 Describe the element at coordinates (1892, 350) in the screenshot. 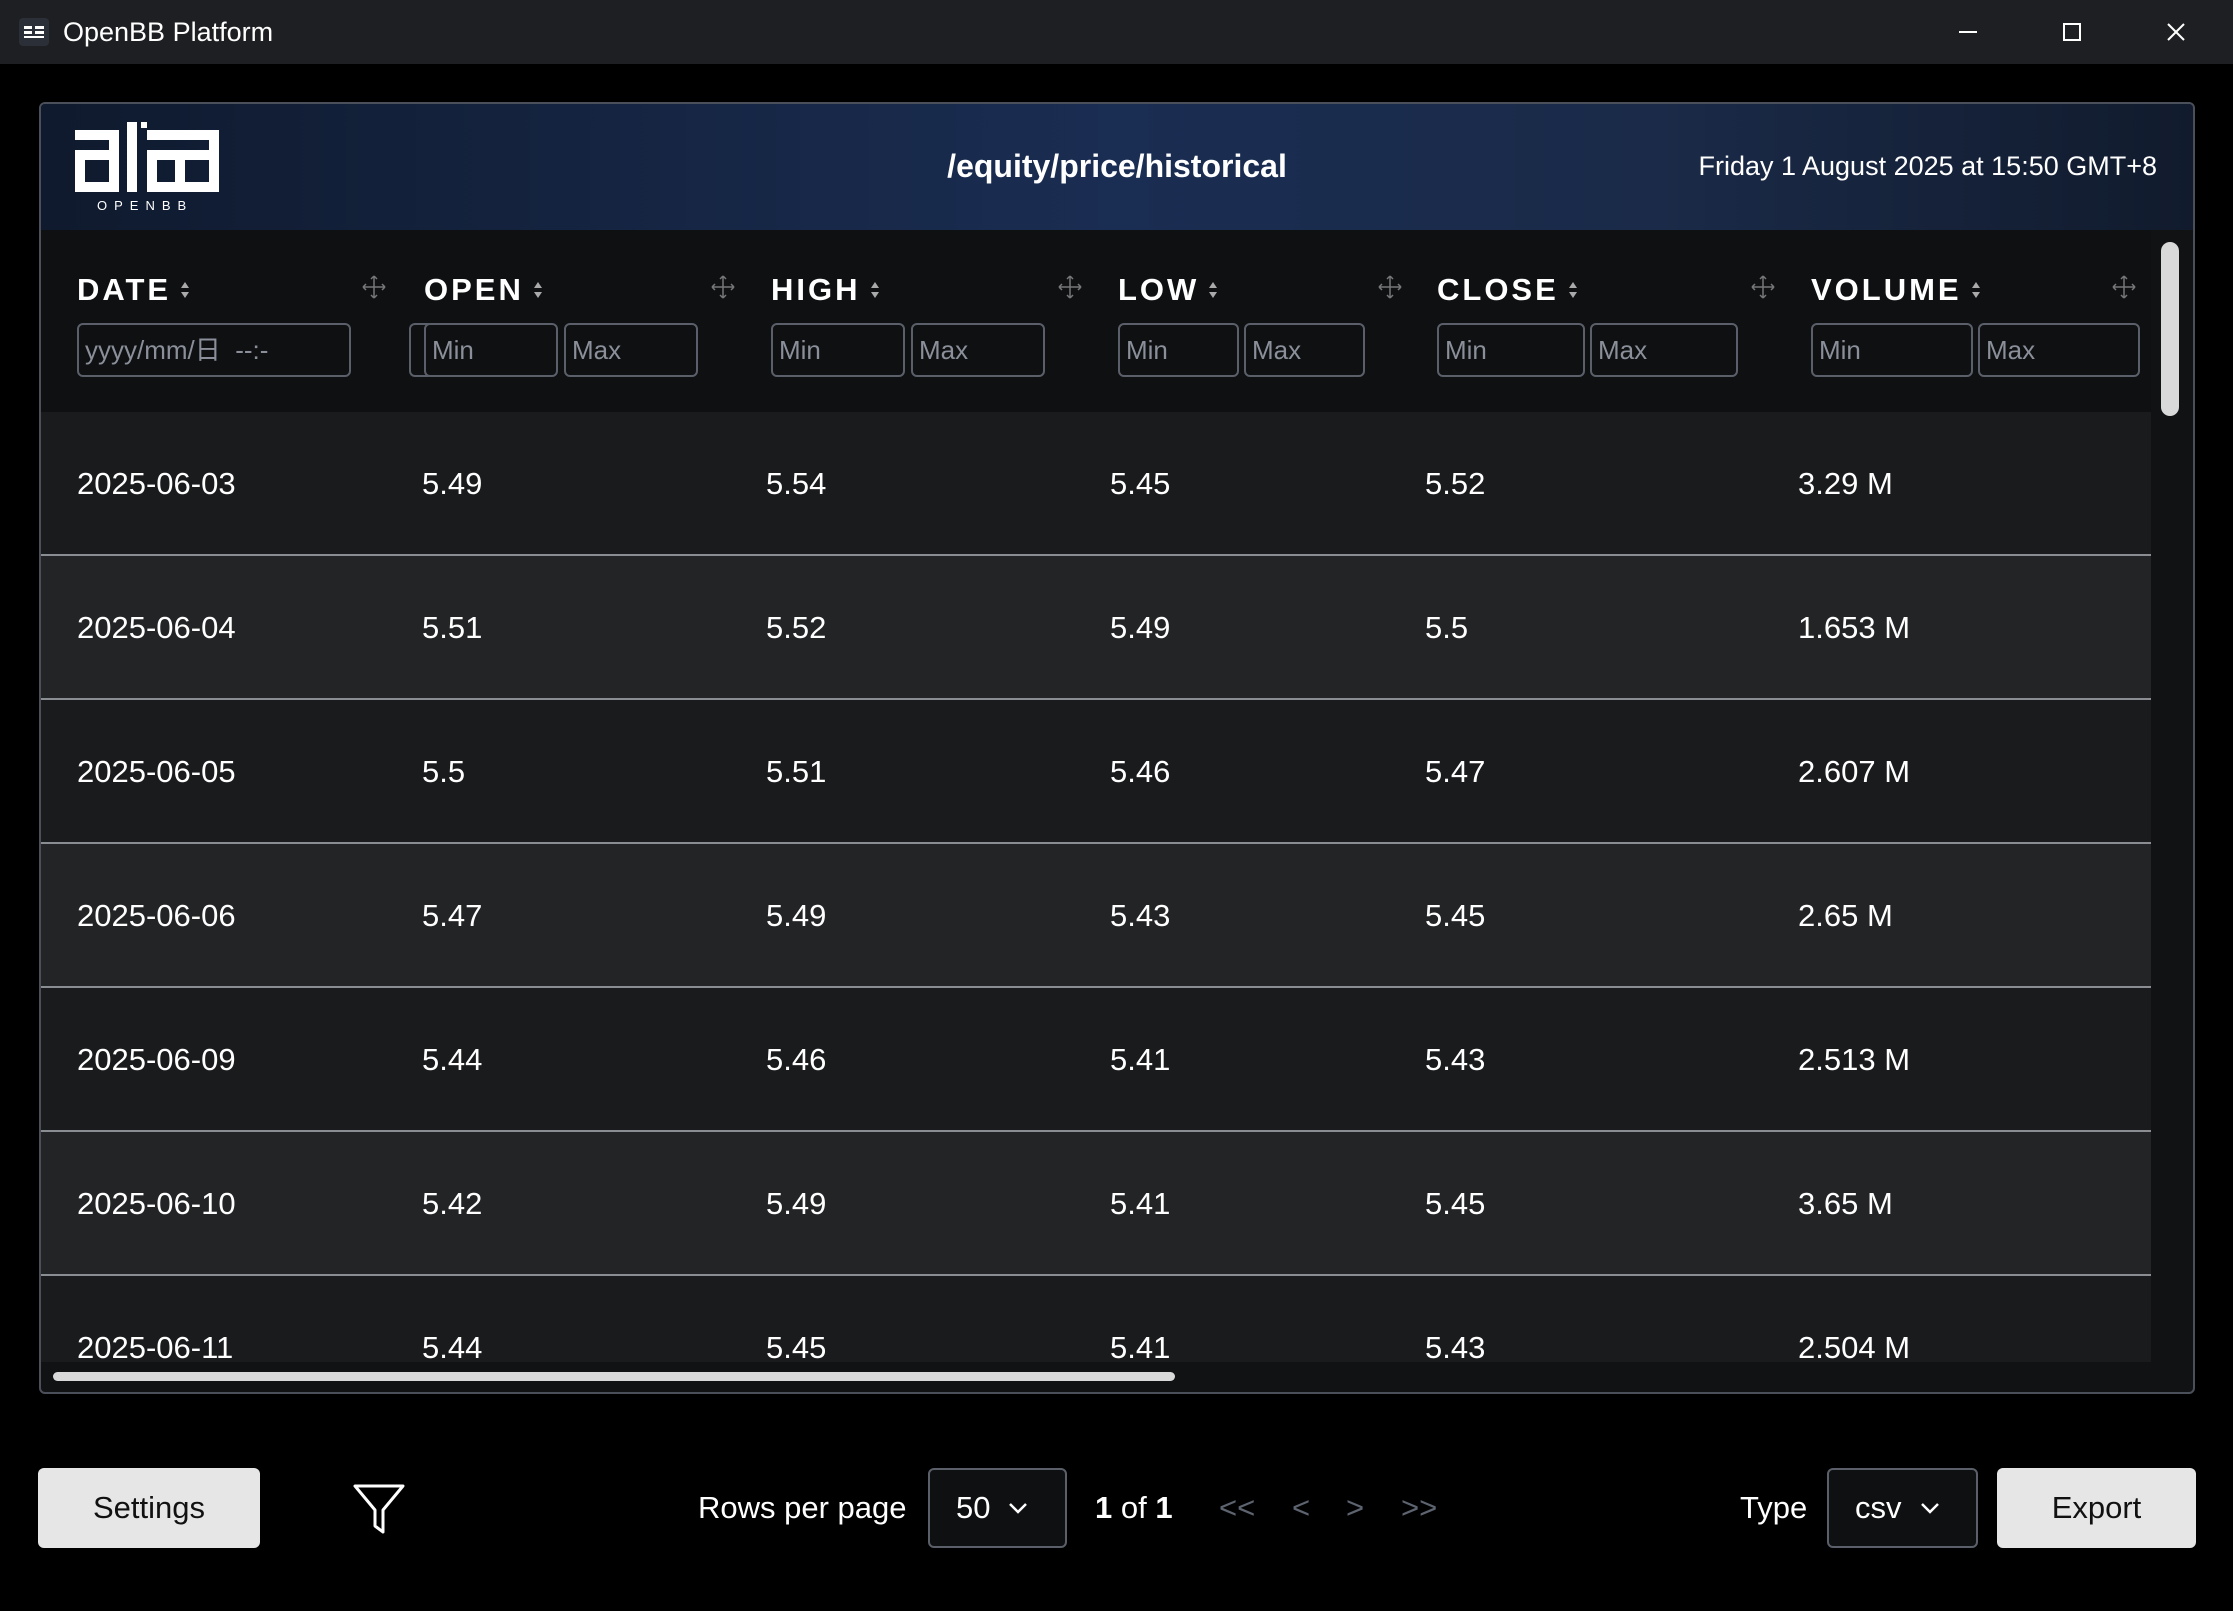

I see `volume-min-input` at that location.